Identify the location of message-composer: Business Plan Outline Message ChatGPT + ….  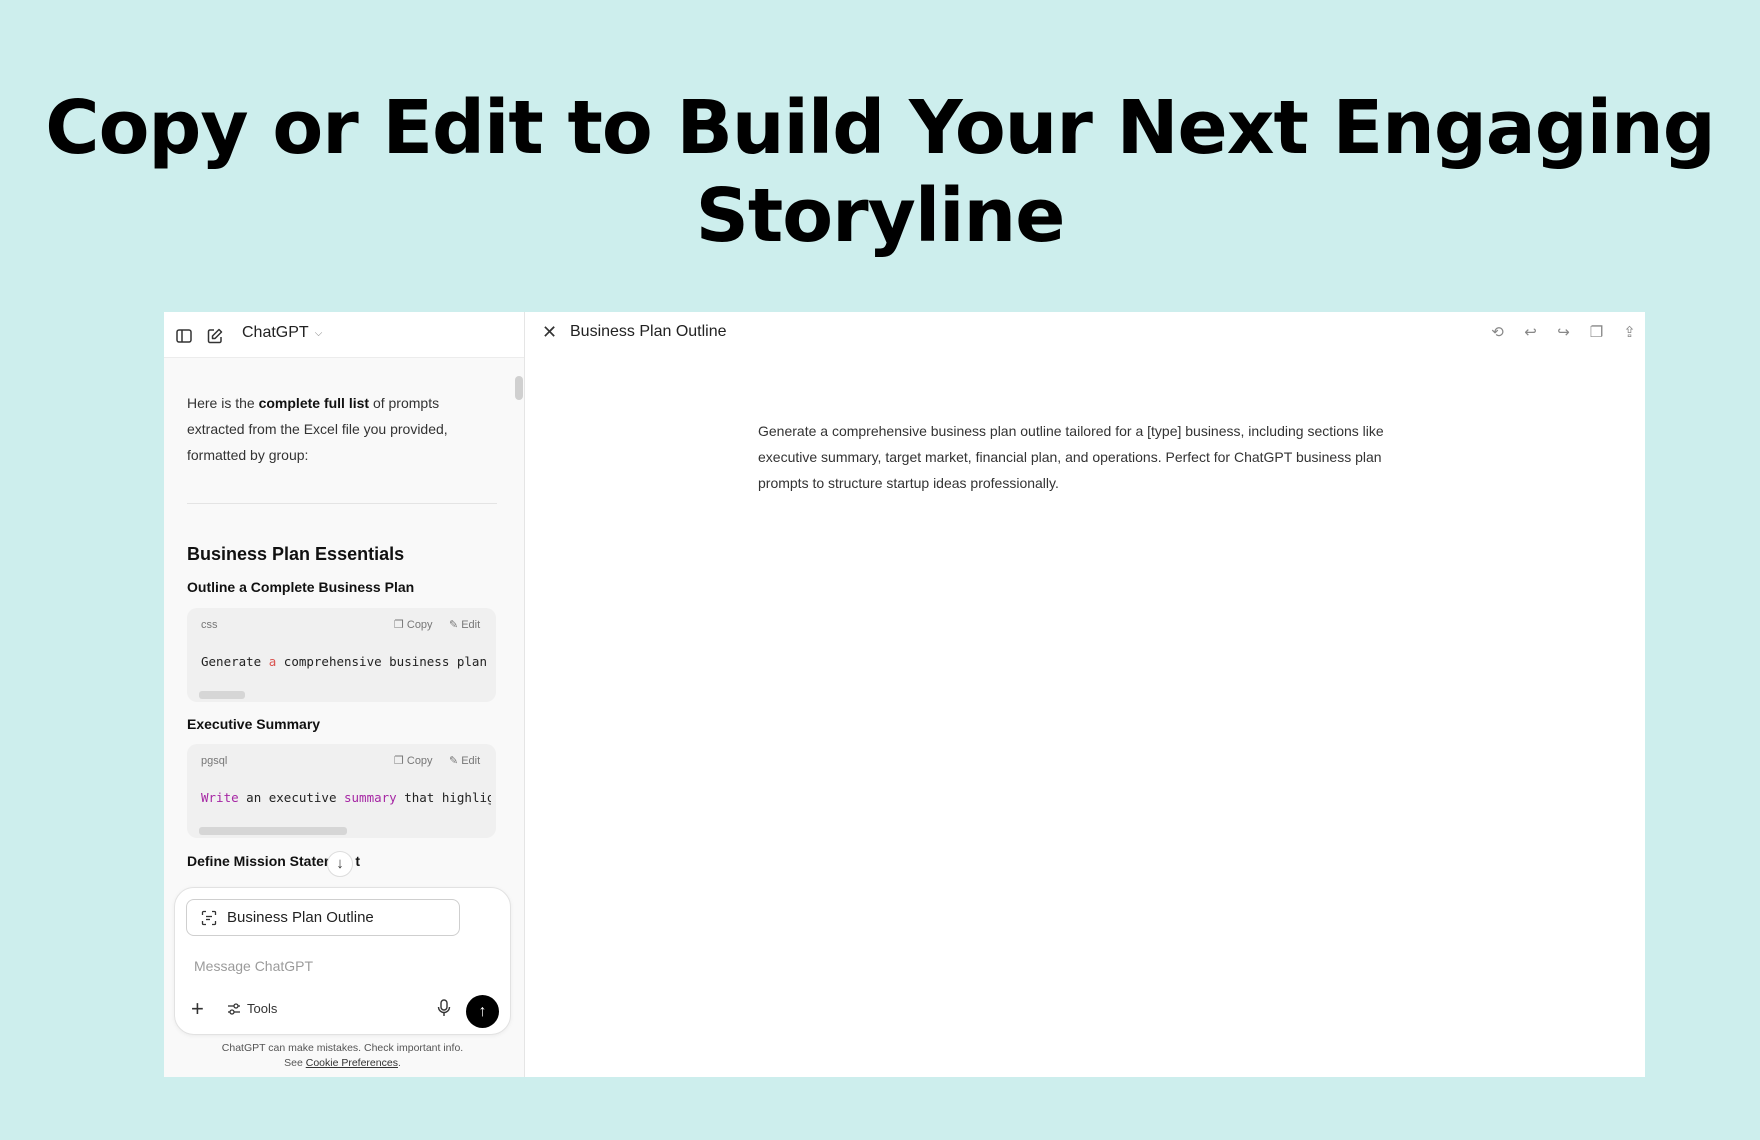
(342, 961).